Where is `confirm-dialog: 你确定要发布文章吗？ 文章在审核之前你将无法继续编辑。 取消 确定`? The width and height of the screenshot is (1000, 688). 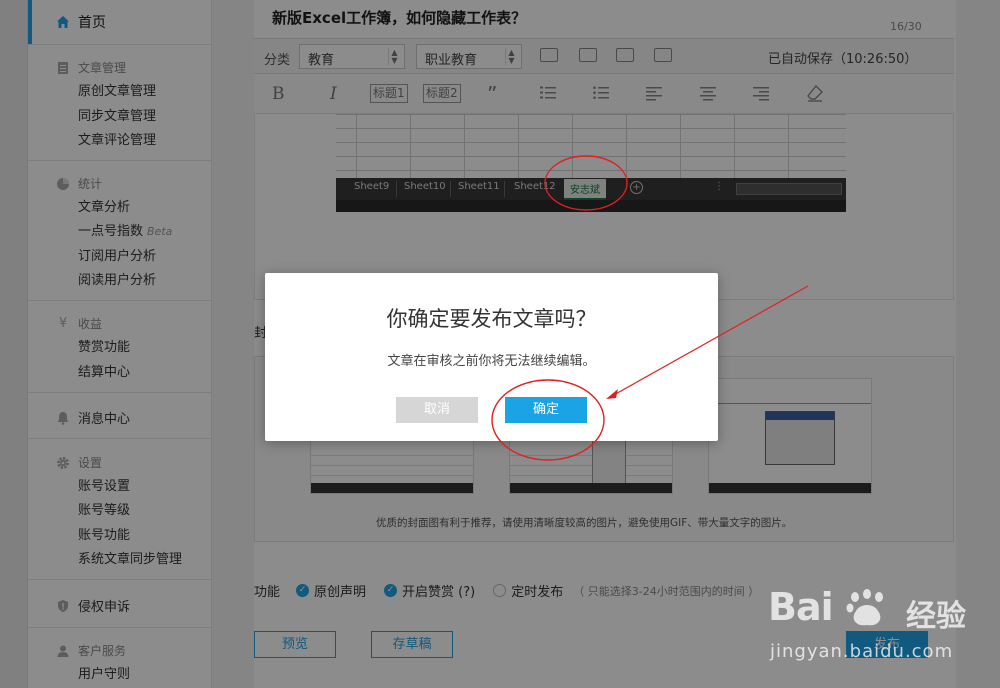 confirm-dialog: 你确定要发布文章吗？ 文章在审核之前你将无法继续编辑。 取消 确定 is located at coordinates (491, 357).